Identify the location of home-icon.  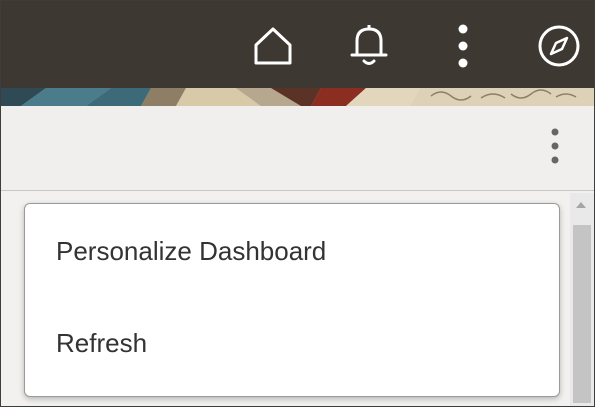
(273, 46).